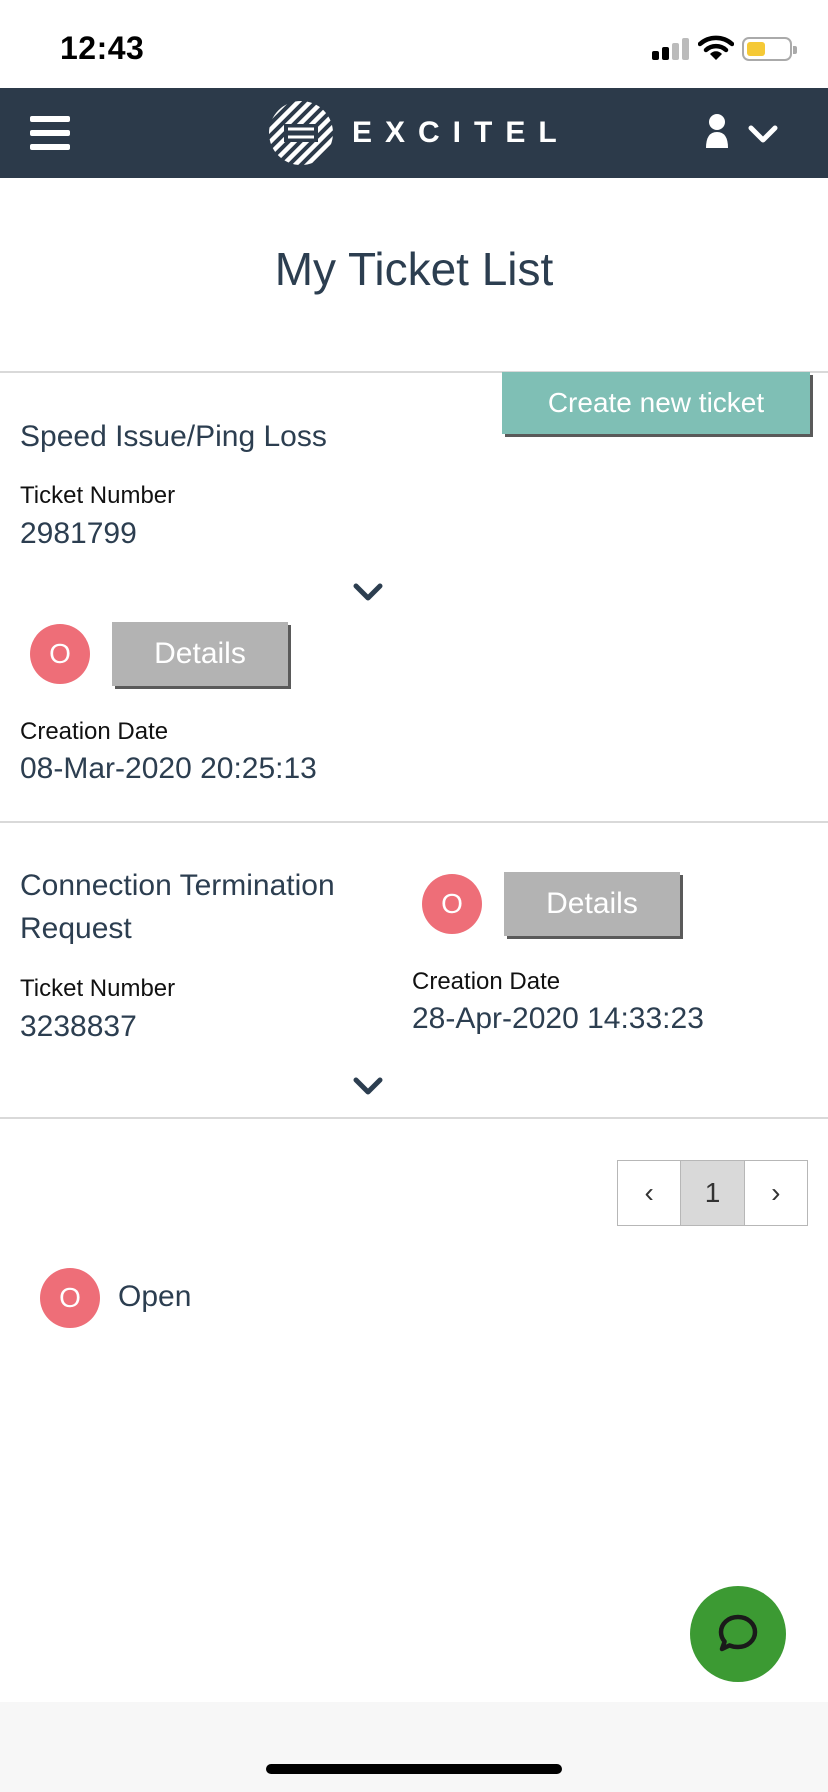 Image resolution: width=828 pixels, height=1792 pixels. I want to click on ticket-title: Speed Issue/Ping Loss, so click(173, 436).